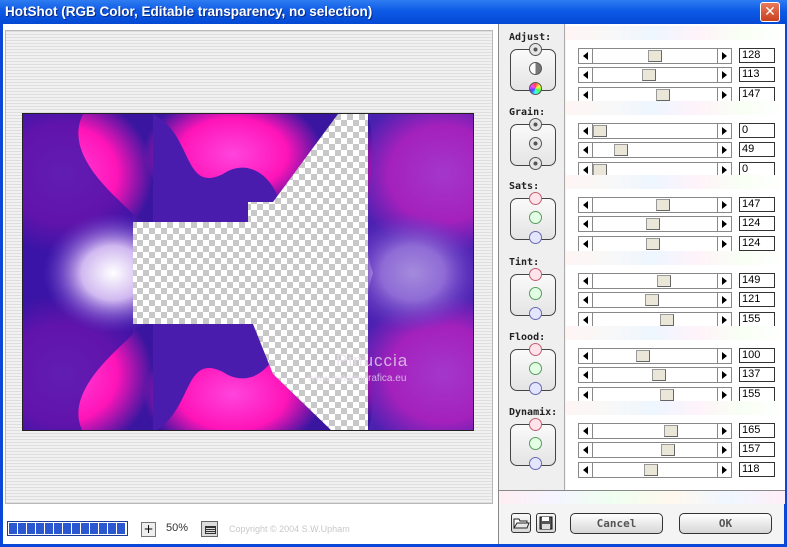  I want to click on value-input: 155, so click(757, 319).